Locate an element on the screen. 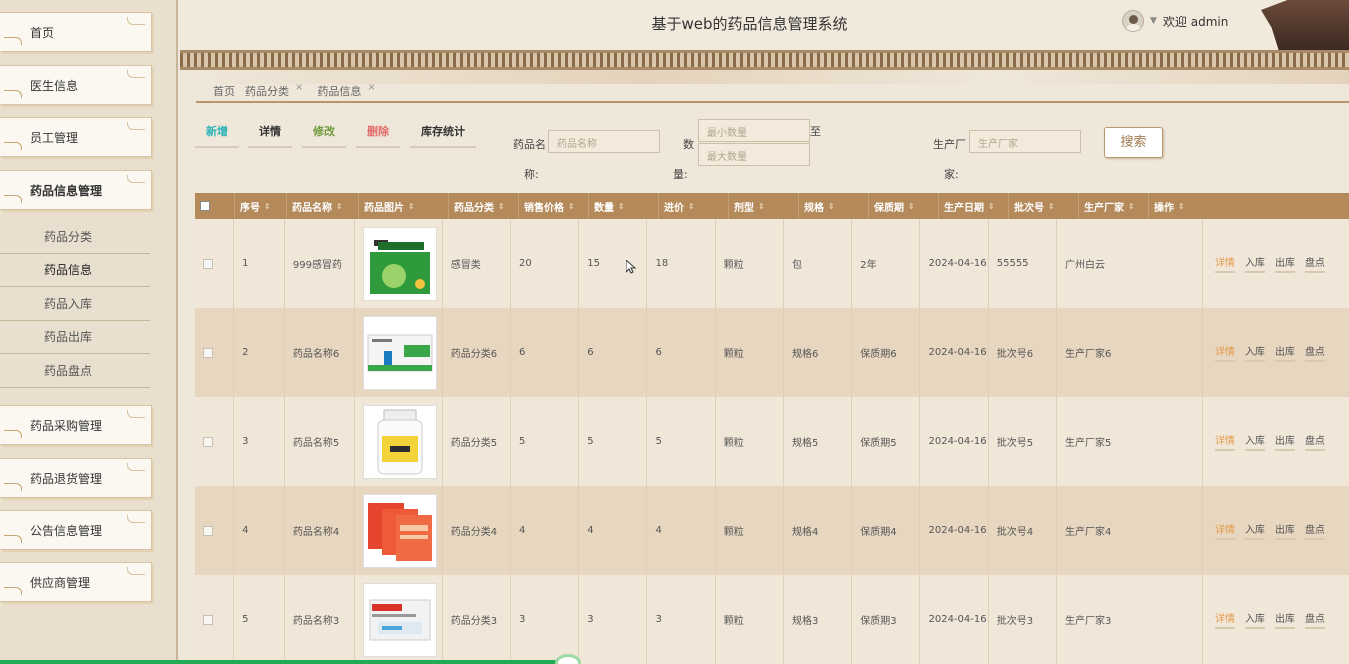 The height and width of the screenshot is (664, 1349). edit-button: 修改 is located at coordinates (324, 136).